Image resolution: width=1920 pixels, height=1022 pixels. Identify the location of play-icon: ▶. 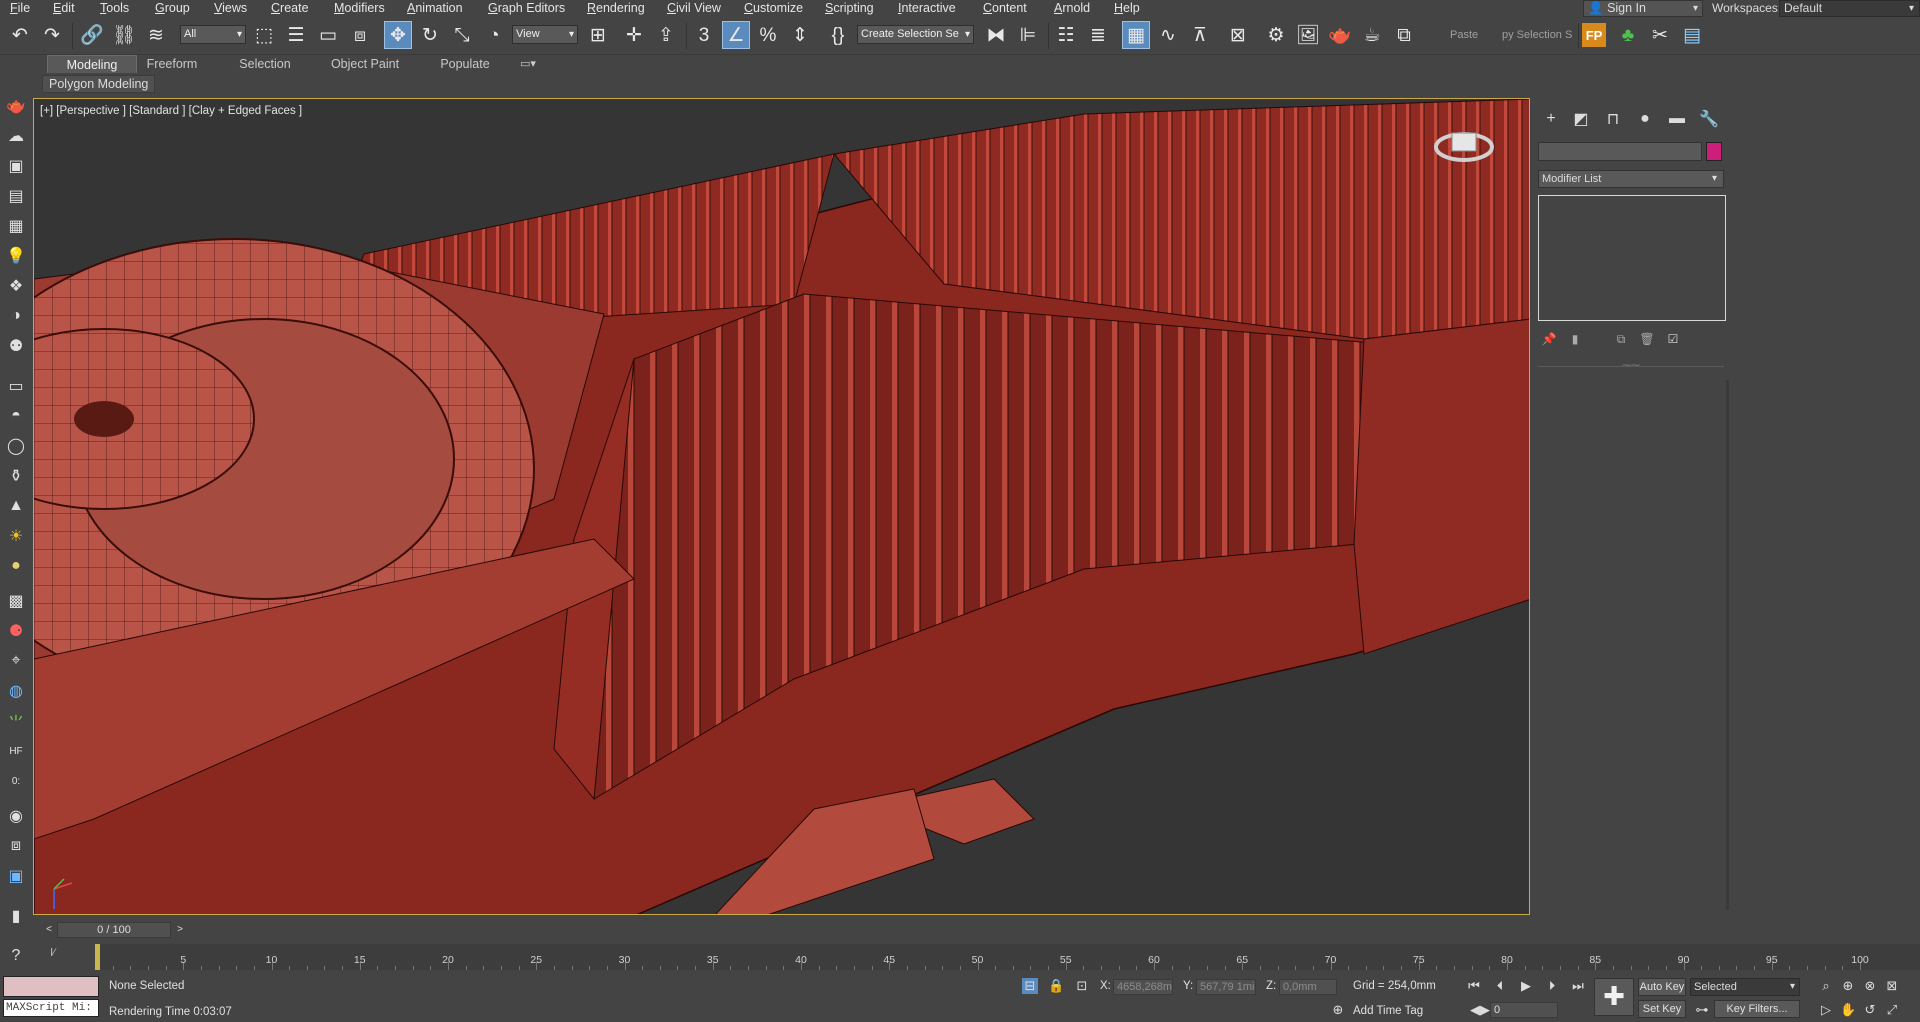
(1526, 986).